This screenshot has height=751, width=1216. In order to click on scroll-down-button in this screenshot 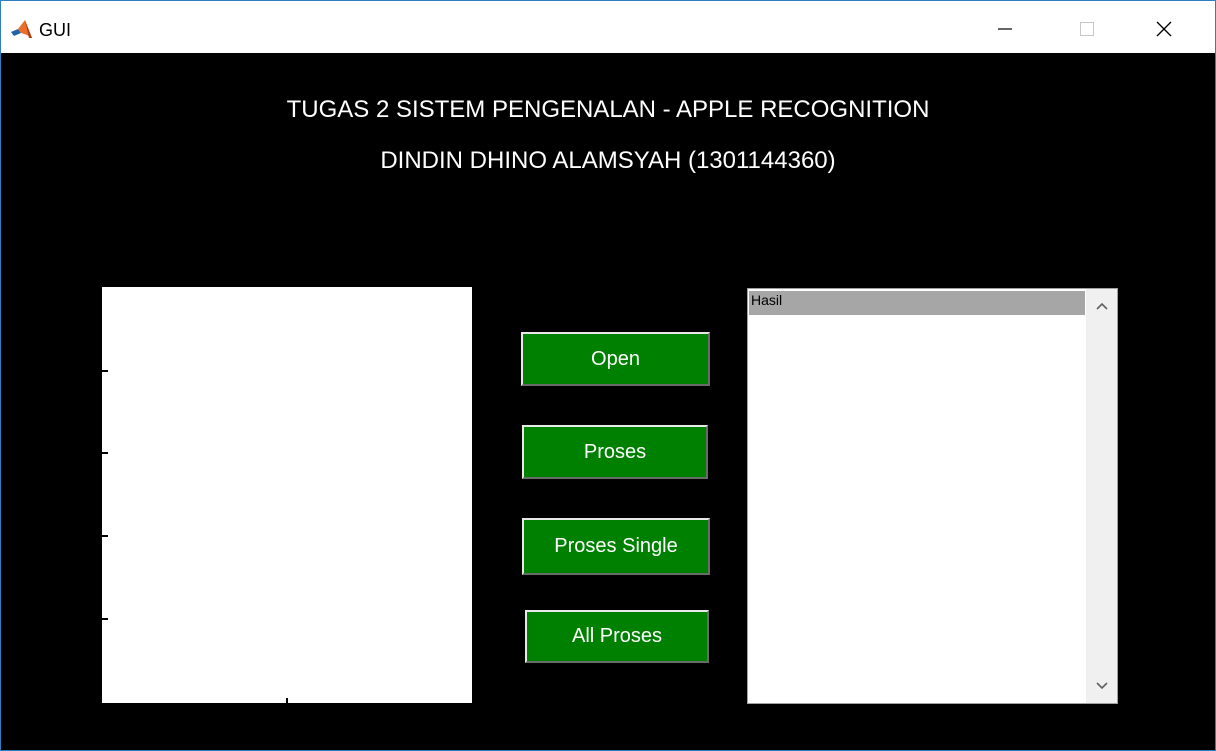, I will do `click(1101, 686)`.